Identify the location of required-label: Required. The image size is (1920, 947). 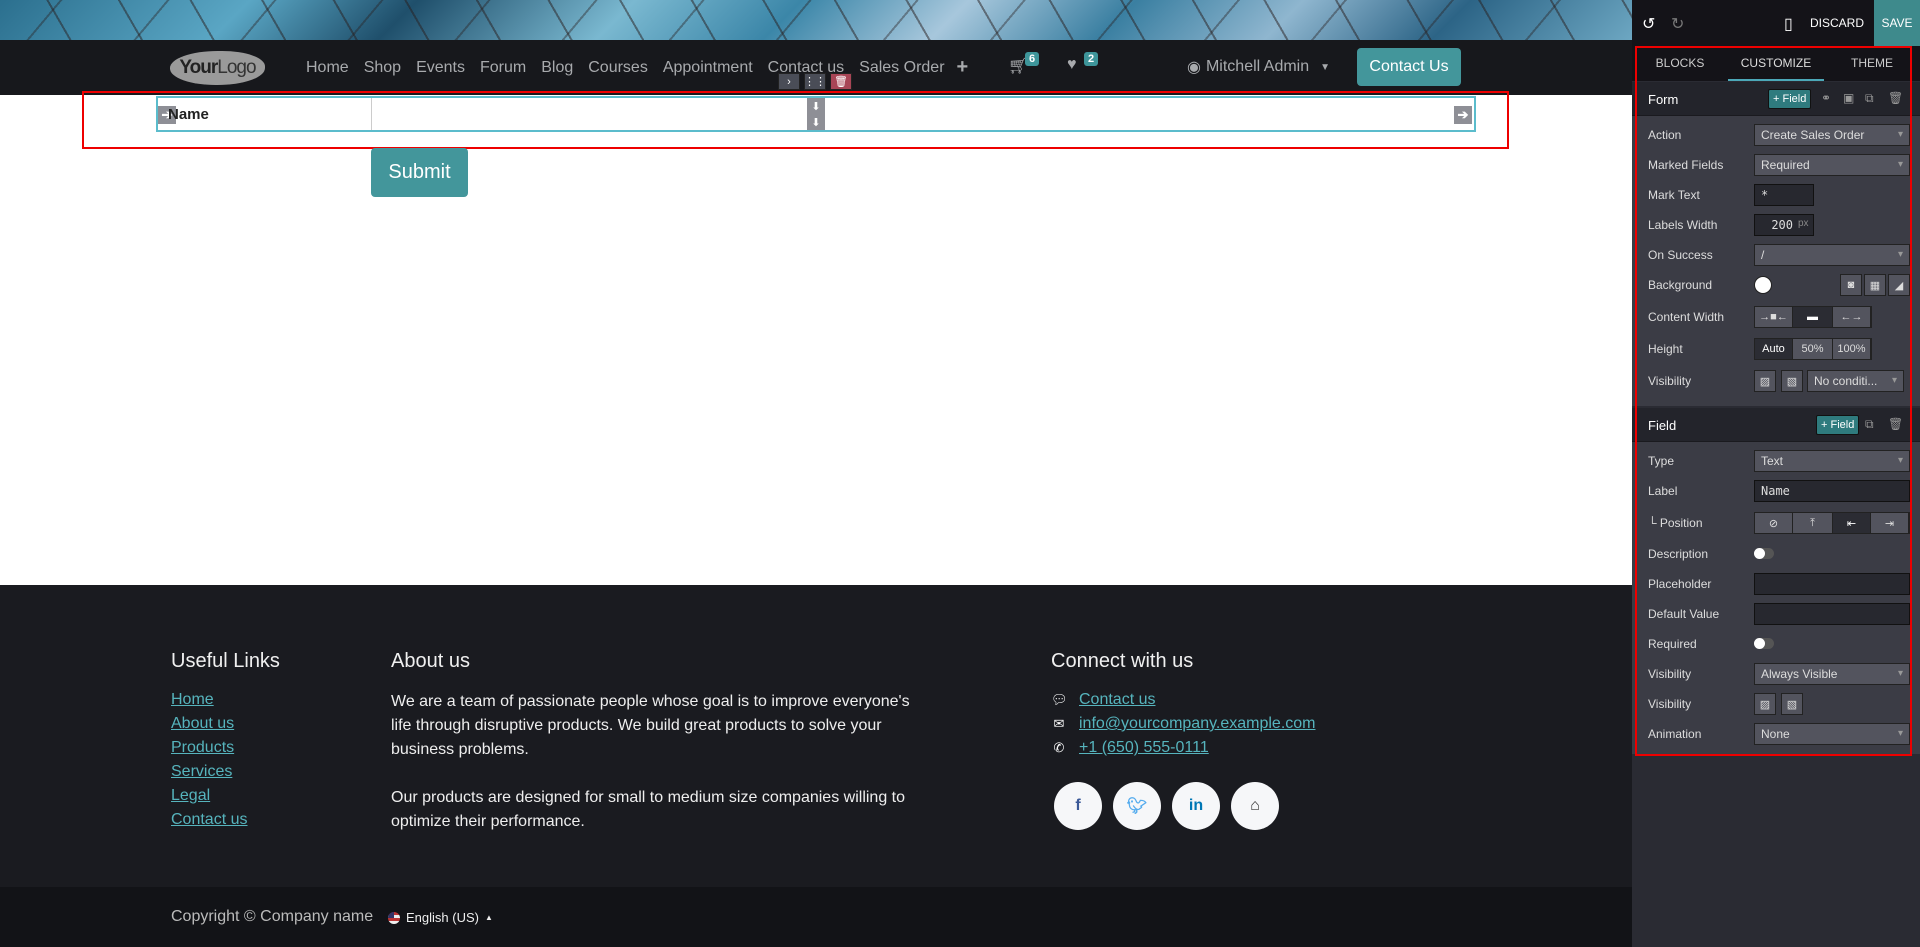
(1672, 644).